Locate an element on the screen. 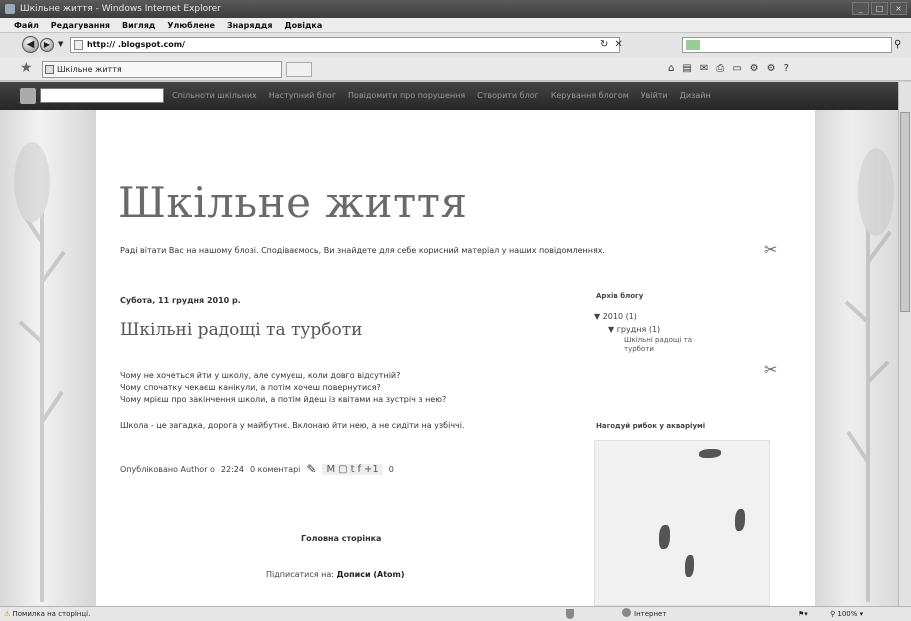  subscribe-label: Підписатися на: is located at coordinates (300, 574).